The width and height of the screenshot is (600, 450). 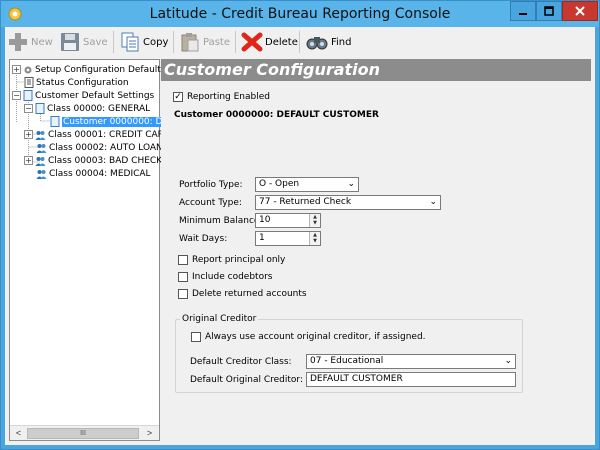 I want to click on close-icon, so click(x=580, y=11).